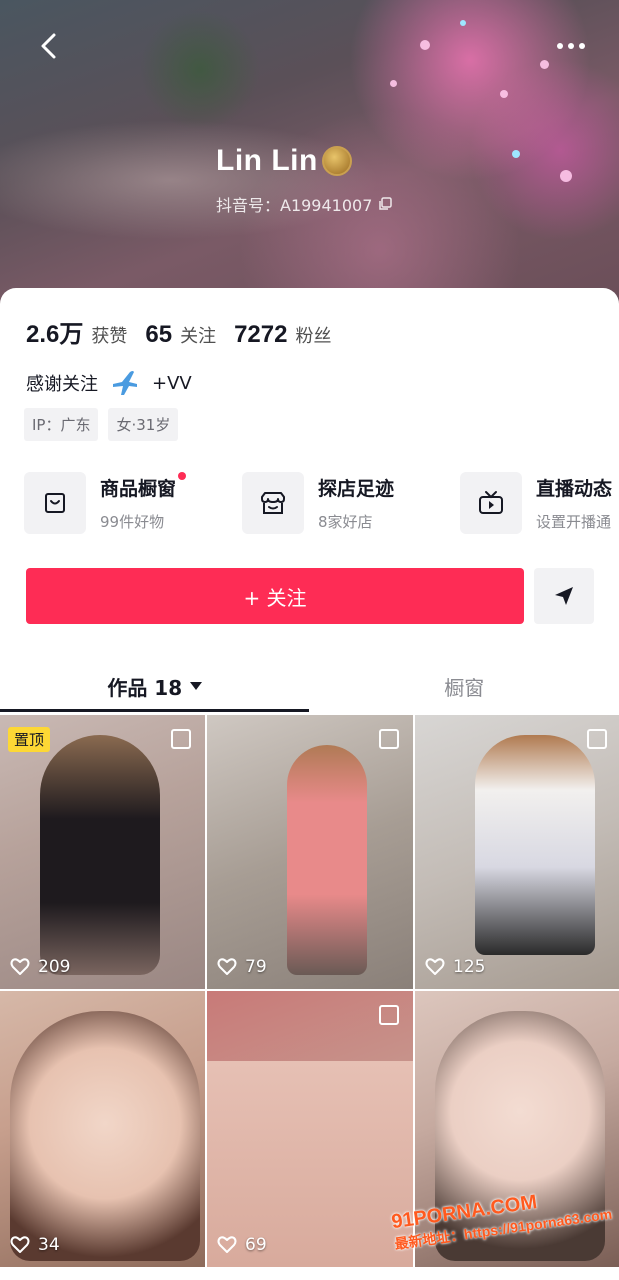 This screenshot has width=619, height=1280. What do you see at coordinates (196, 686) in the screenshot?
I see `caret-down-icon` at bounding box center [196, 686].